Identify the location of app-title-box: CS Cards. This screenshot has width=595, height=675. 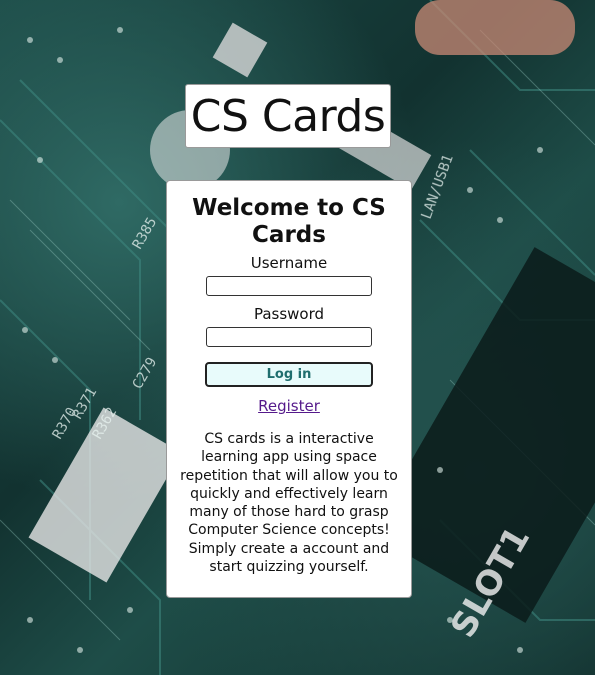
(288, 116).